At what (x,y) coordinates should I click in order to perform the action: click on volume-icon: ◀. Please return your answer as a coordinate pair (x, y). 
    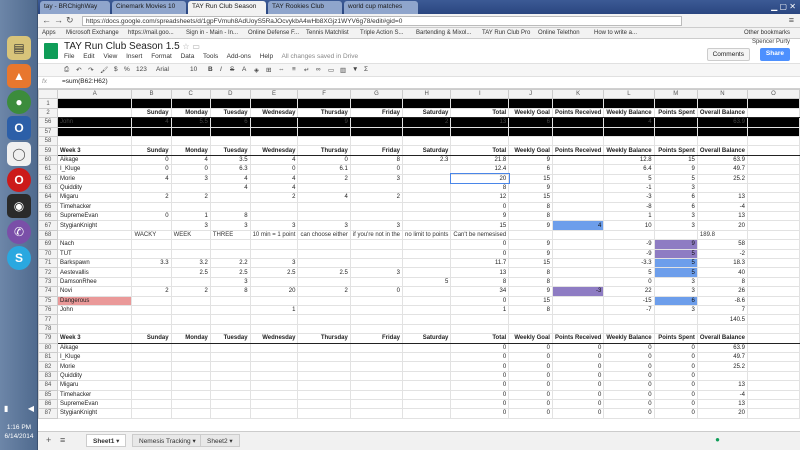
    Looking at the image, I should click on (31, 411).